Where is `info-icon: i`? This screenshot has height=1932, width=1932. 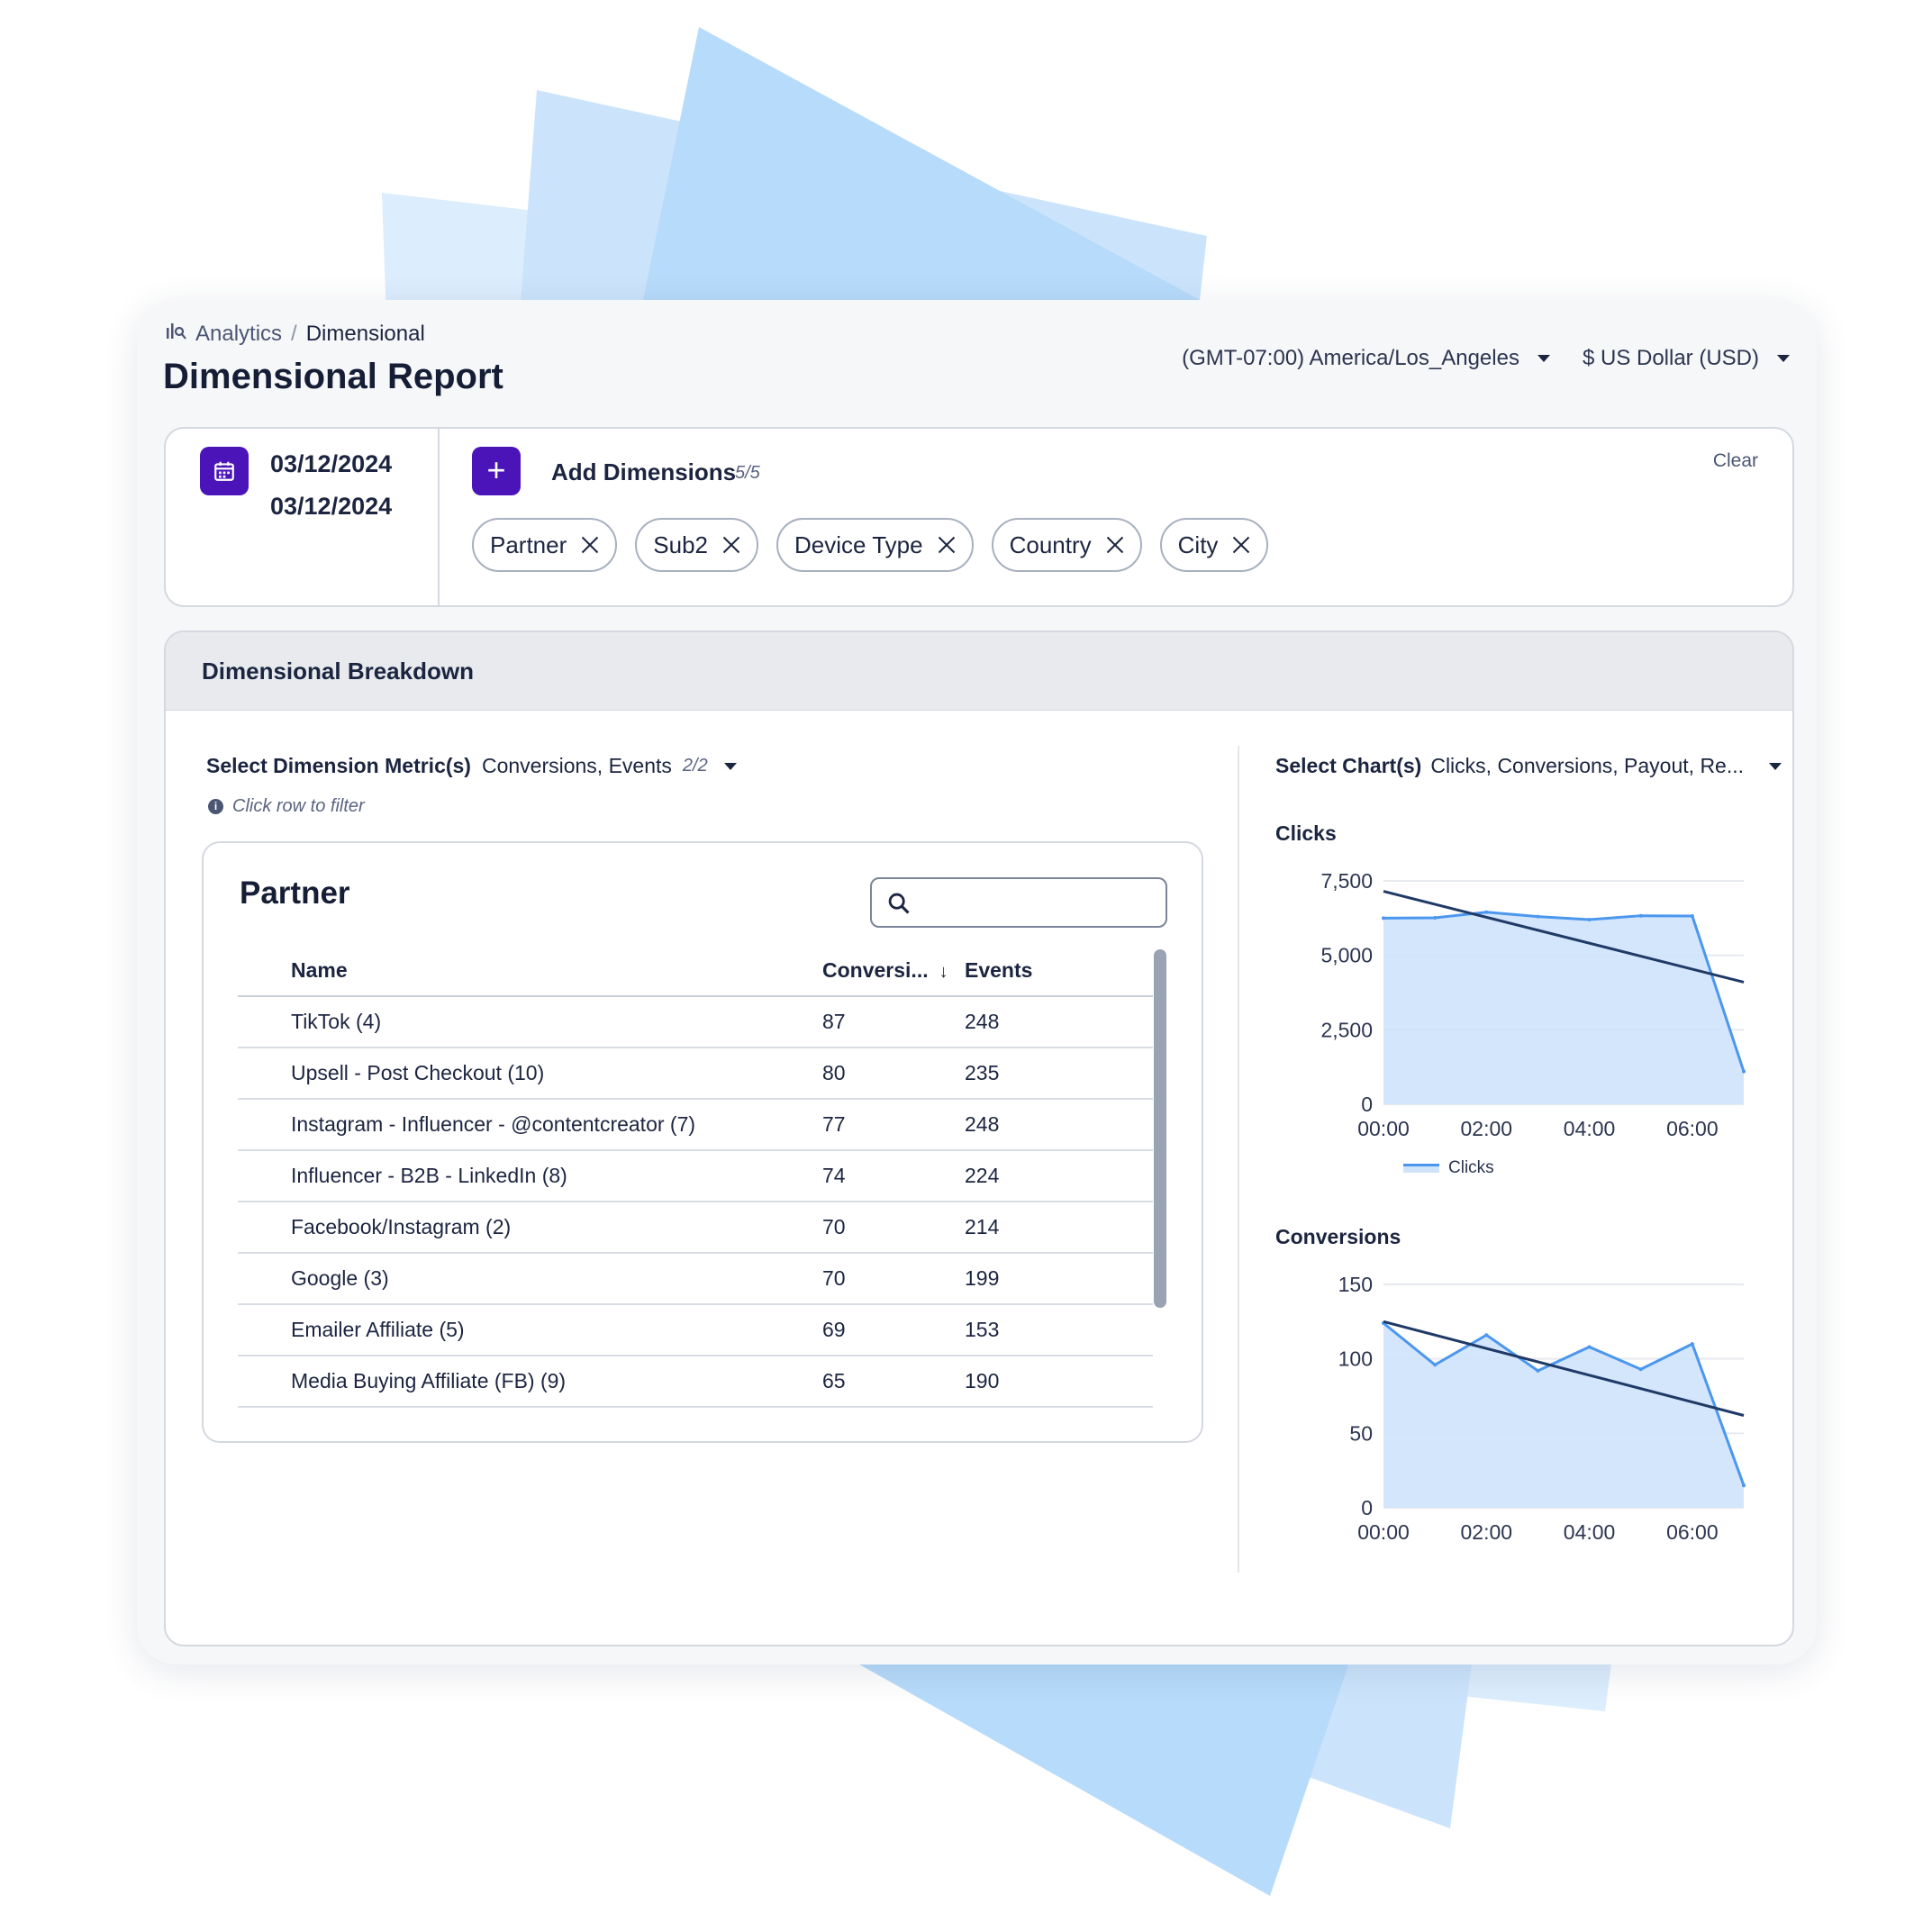 info-icon: i is located at coordinates (215, 806).